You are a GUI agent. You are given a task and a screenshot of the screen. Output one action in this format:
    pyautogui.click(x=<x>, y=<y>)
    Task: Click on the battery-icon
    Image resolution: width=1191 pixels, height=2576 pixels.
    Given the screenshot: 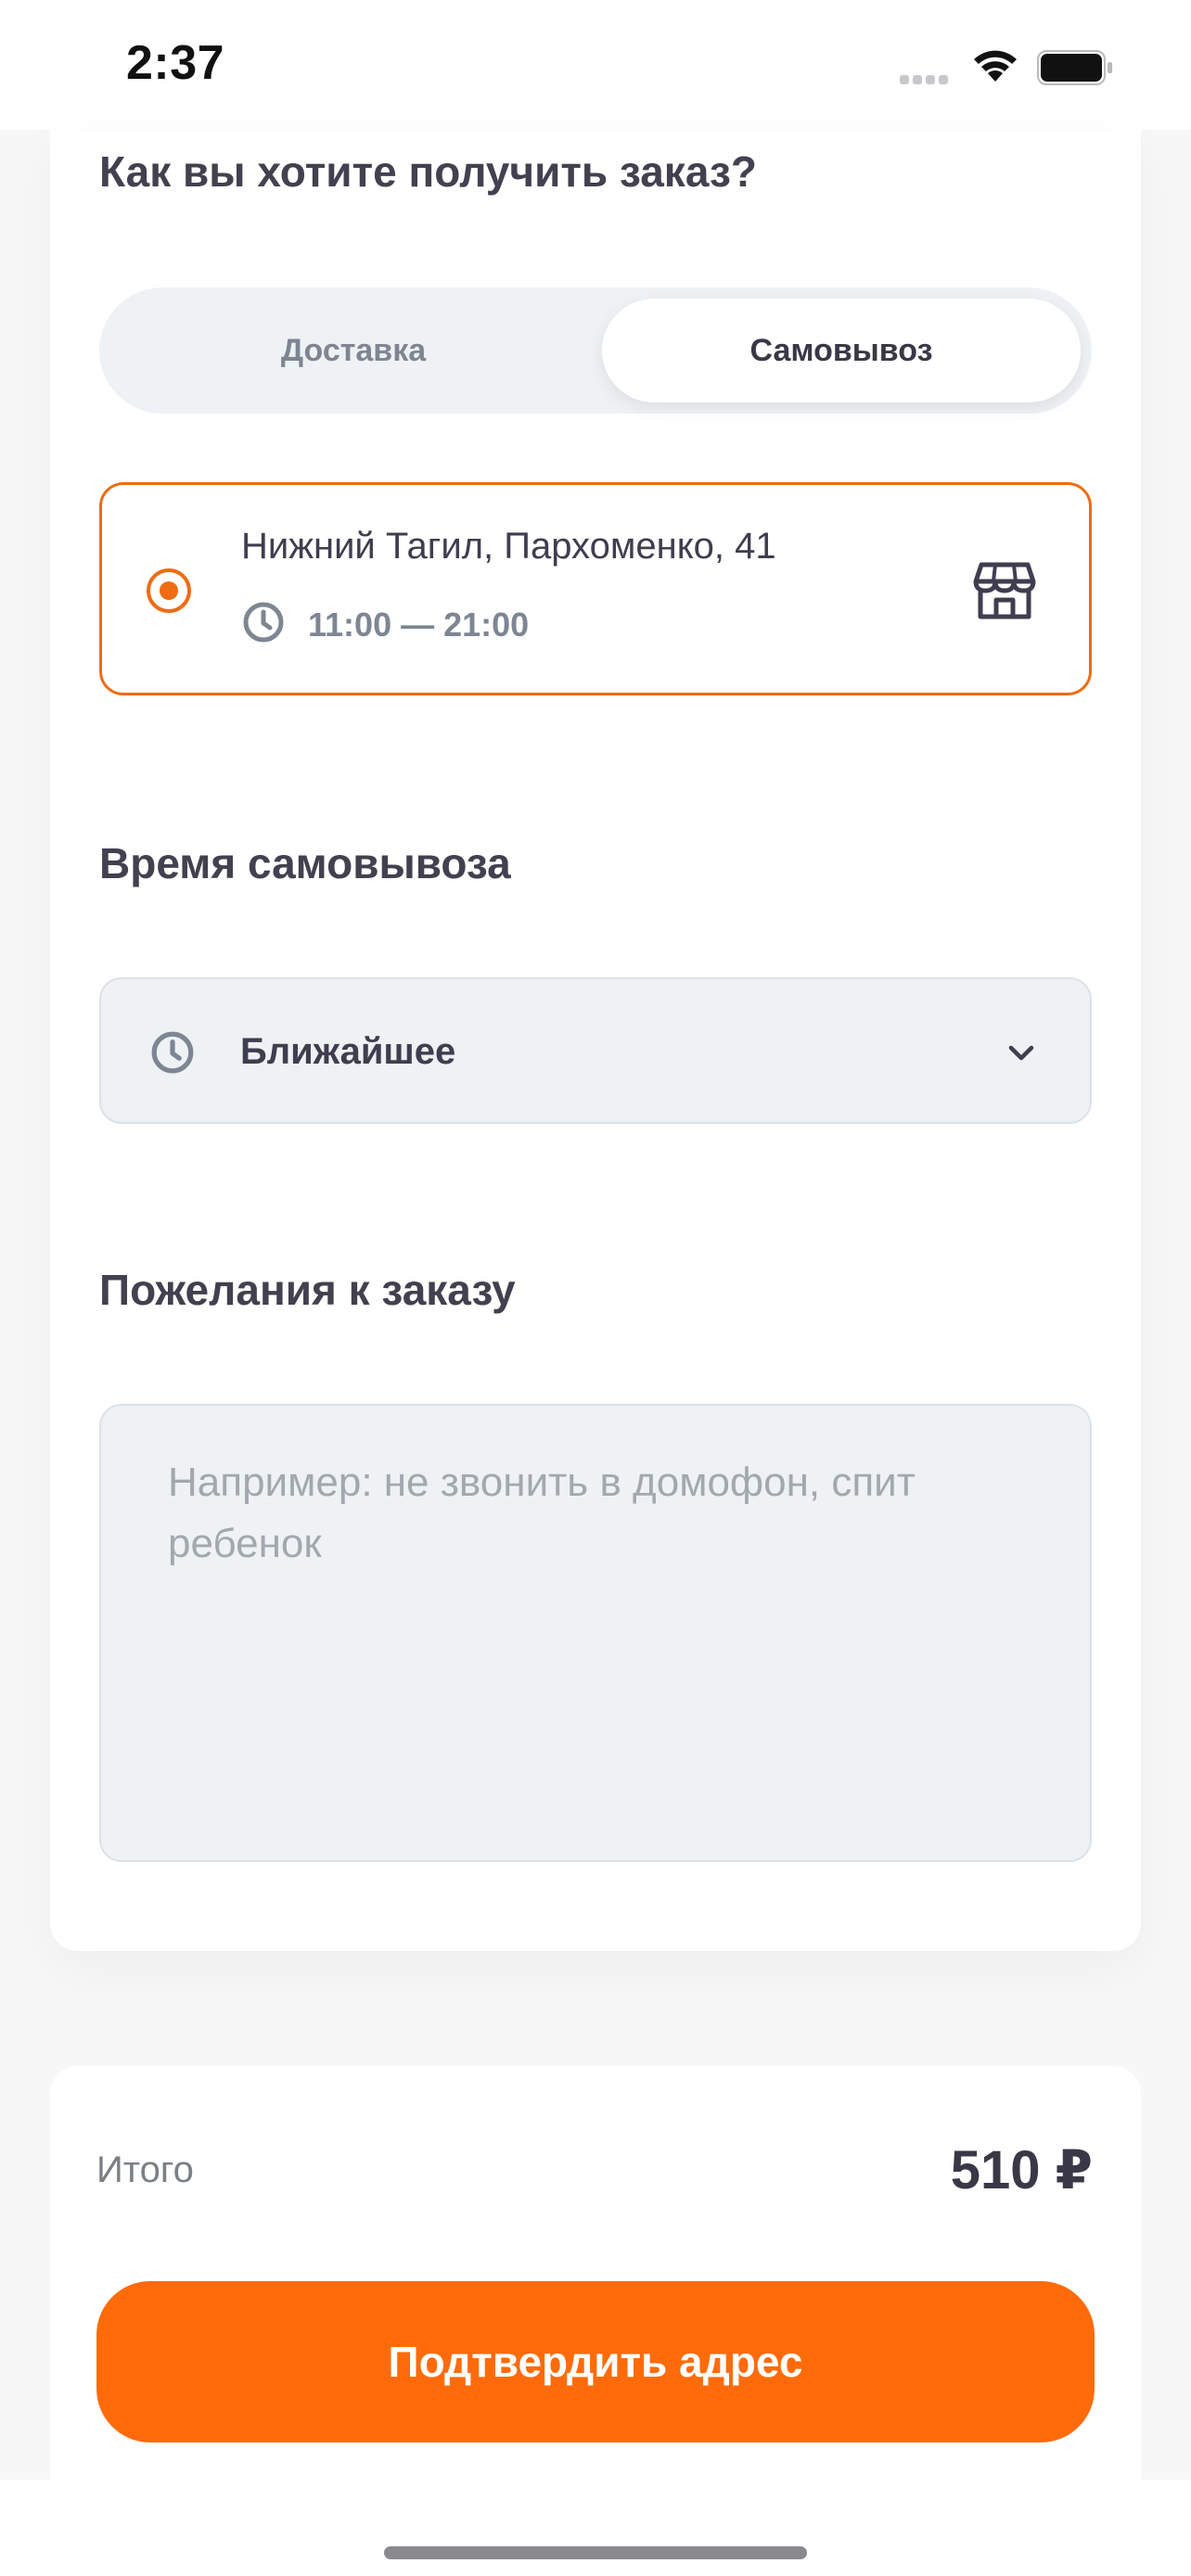 What is the action you would take?
    pyautogui.click(x=1074, y=67)
    